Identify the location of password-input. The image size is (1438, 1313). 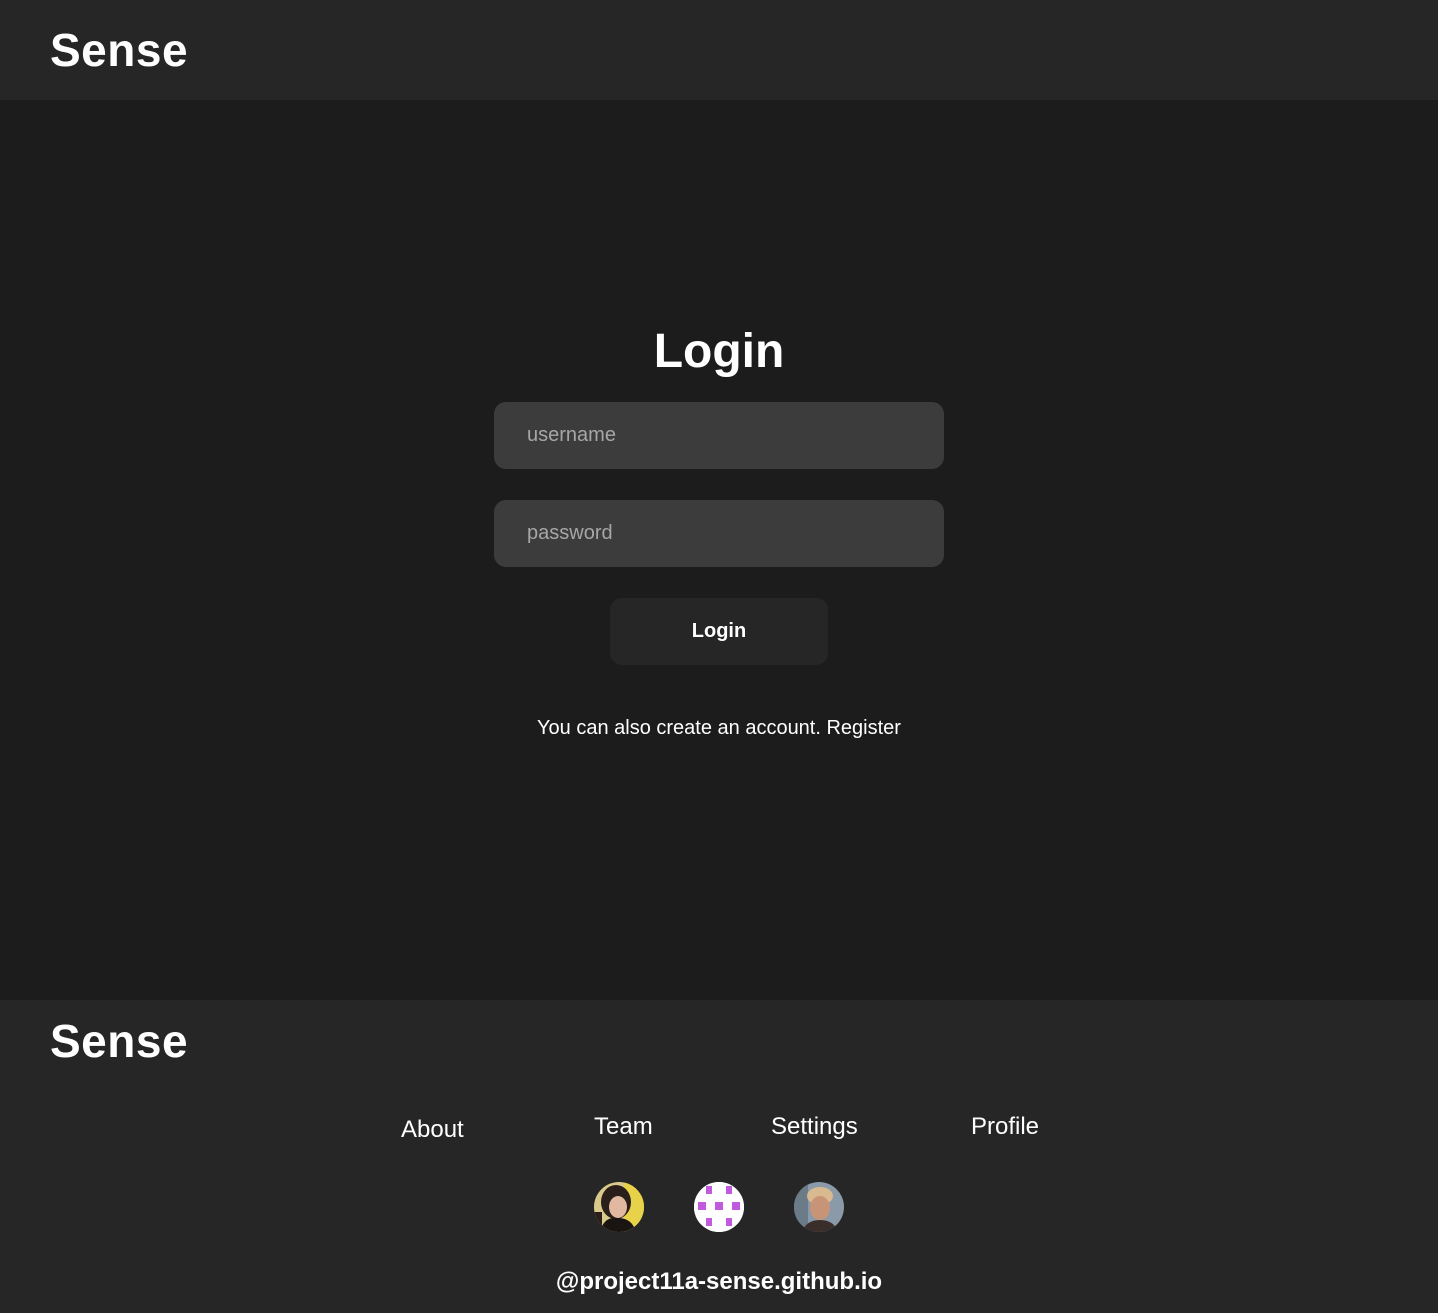
(719, 533).